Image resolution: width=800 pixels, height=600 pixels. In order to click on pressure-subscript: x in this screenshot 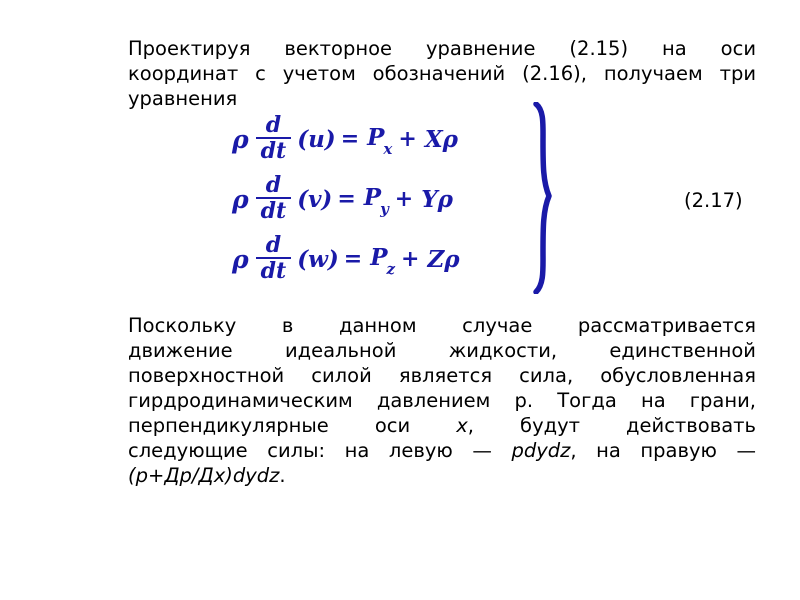, I will do `click(388, 149)`.